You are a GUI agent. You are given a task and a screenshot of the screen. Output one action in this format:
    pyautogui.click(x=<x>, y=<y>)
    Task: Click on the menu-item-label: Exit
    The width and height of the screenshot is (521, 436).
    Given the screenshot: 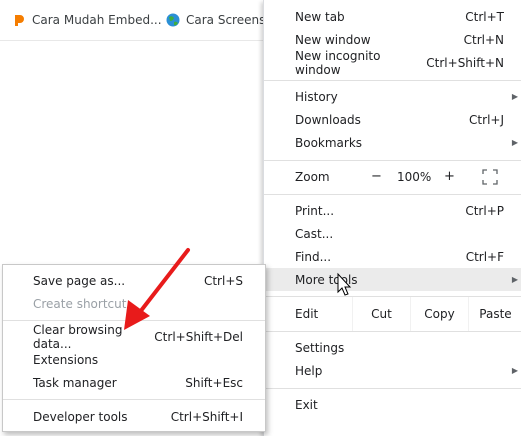 What is the action you would take?
    pyautogui.click(x=306, y=404)
    